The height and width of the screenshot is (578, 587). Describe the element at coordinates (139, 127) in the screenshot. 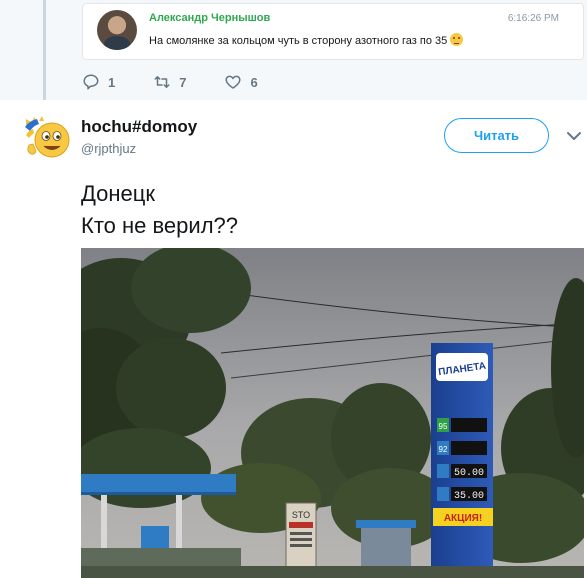

I see `user-display-name: hochu#domoy` at that location.